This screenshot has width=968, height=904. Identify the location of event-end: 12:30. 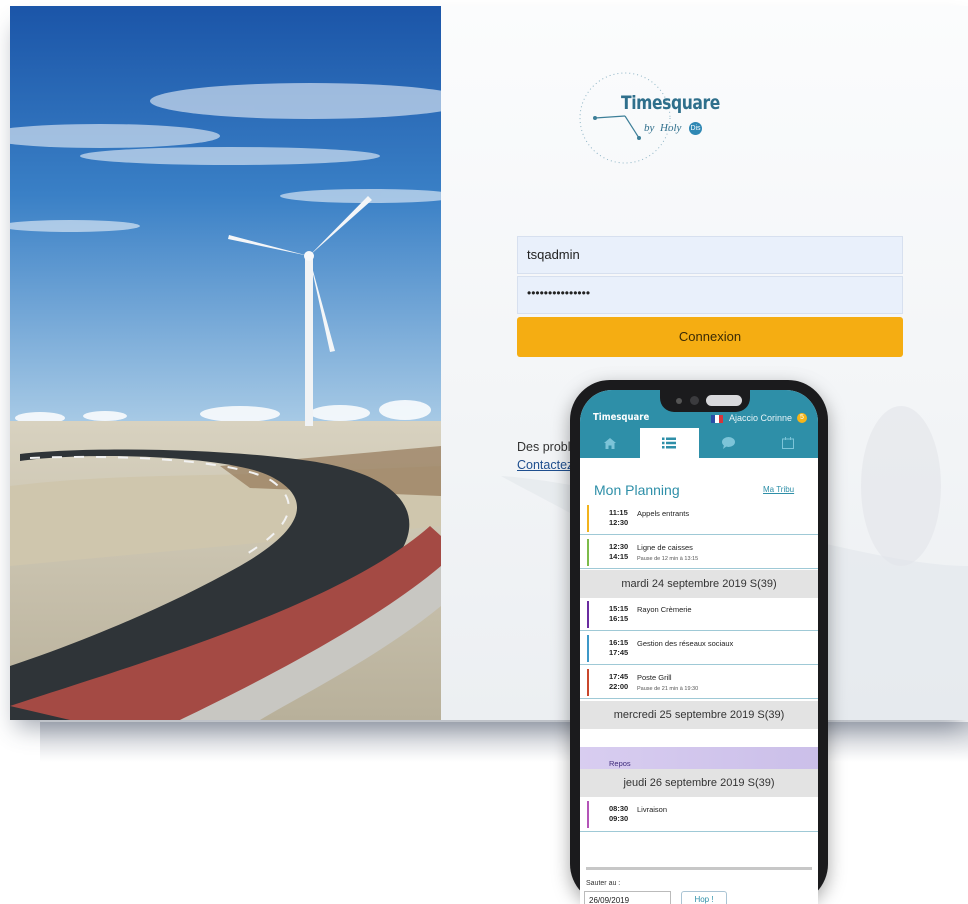
(619, 522).